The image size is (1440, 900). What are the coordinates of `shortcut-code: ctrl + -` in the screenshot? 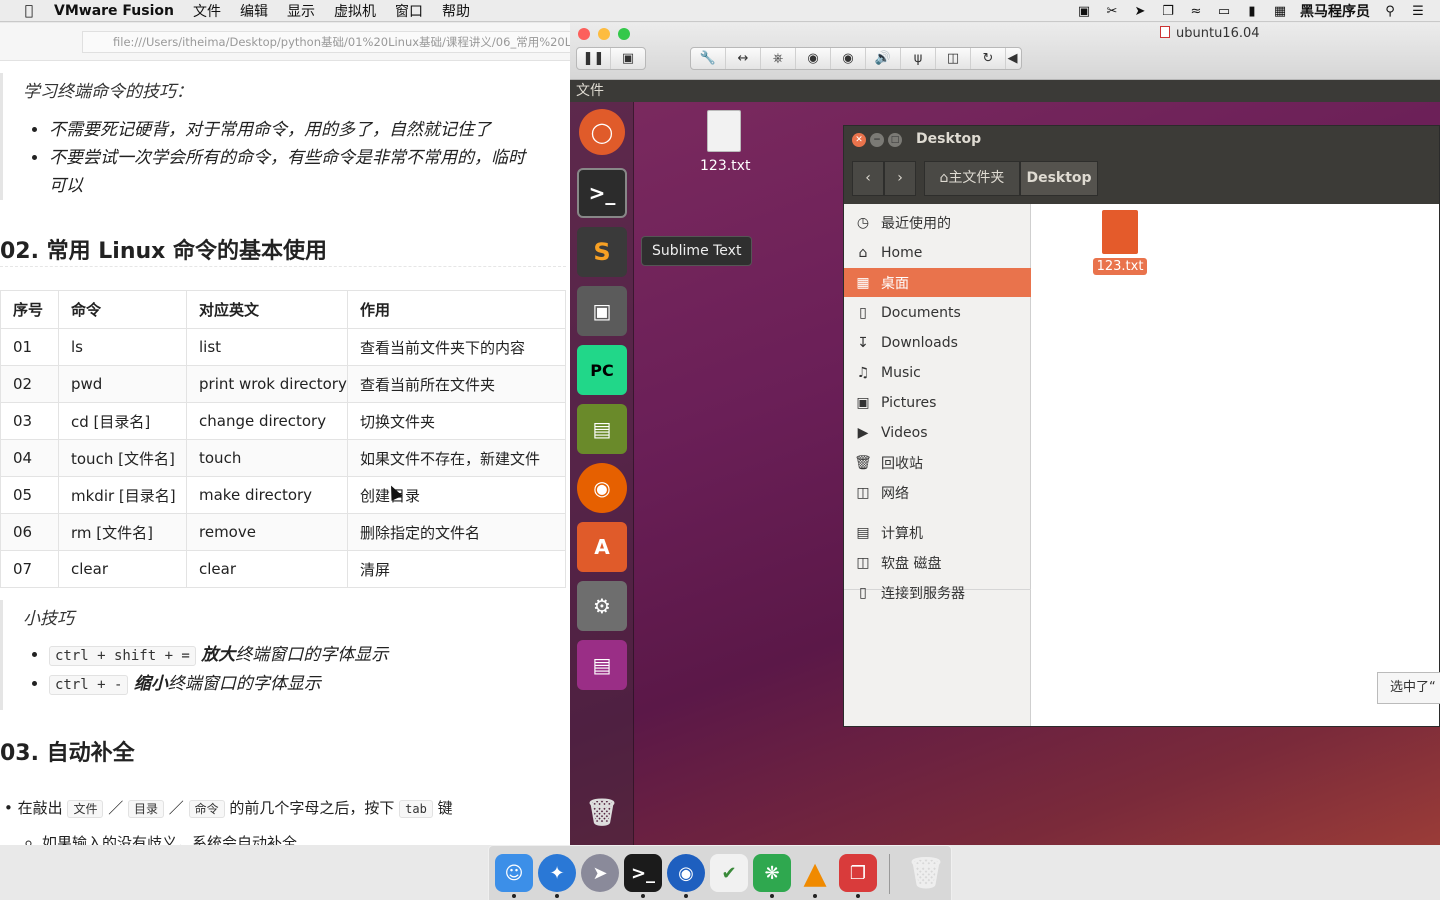 It's located at (89, 685).